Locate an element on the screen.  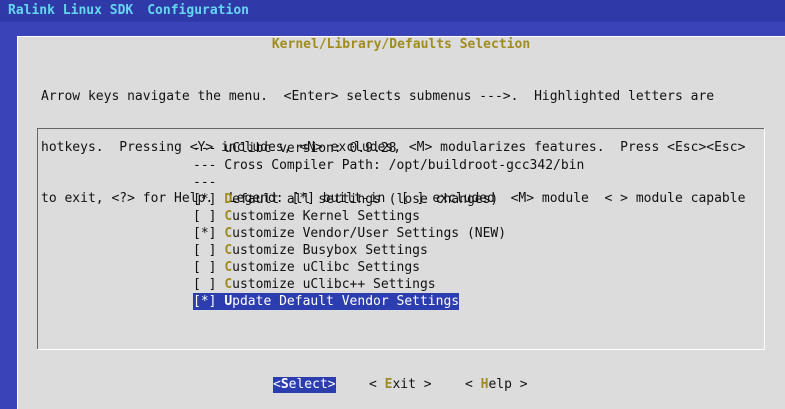
menu-item-customize-uclibcpp: [ ] Customize uClibc++ Settings is located at coordinates (388, 284).